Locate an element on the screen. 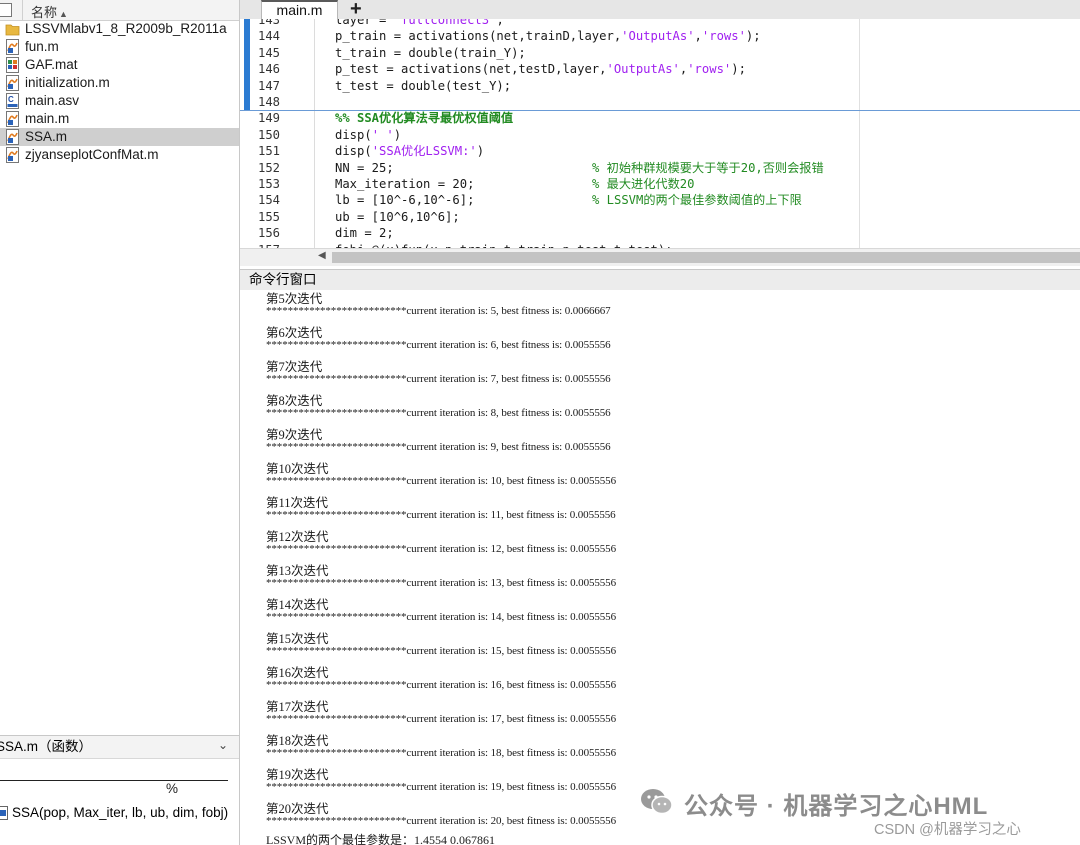  column-divider is located at coordinates (22, 10).